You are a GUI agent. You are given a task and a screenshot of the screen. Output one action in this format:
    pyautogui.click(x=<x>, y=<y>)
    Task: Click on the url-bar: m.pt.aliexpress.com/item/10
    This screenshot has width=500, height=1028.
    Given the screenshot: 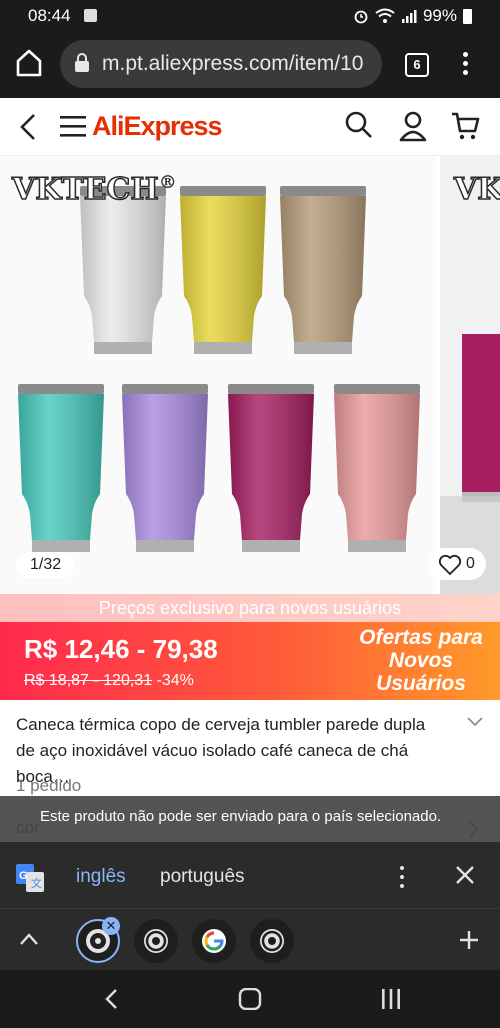 What is the action you would take?
    pyautogui.click(x=221, y=64)
    